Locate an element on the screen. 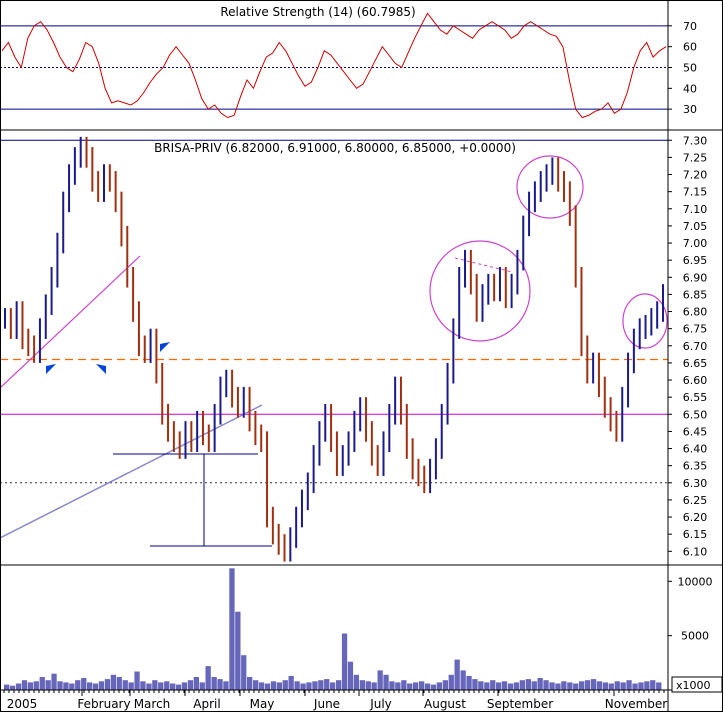 The height and width of the screenshot is (712, 723). price-tick-label: 7.30 is located at coordinates (695, 140).